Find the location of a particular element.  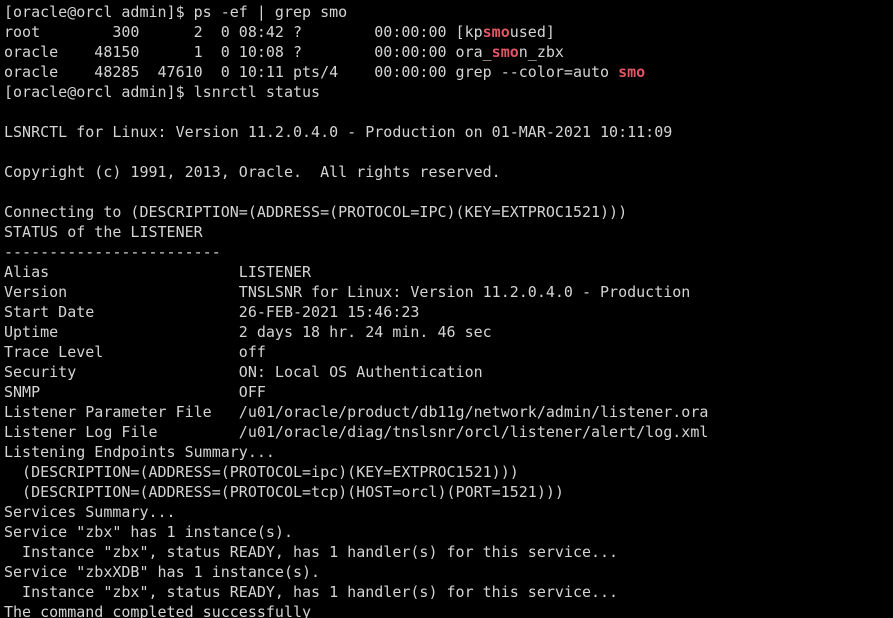

terminal-line-prompt-lsnrctl: [oracle@orcl admin]$ lsnrctl status is located at coordinates (448, 92).